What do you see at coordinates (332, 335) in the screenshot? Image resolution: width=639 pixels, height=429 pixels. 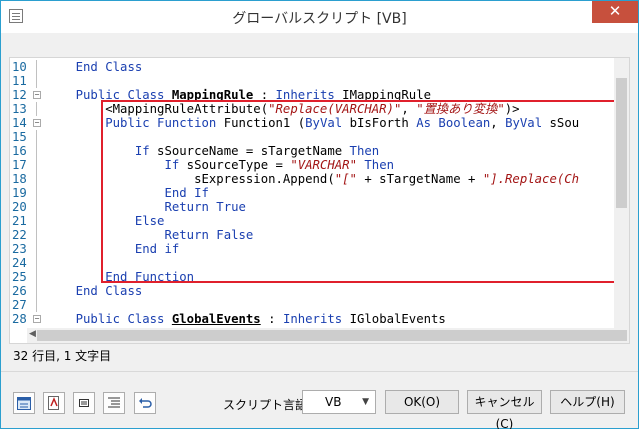 I see `horizontal-scroll-thumb` at bounding box center [332, 335].